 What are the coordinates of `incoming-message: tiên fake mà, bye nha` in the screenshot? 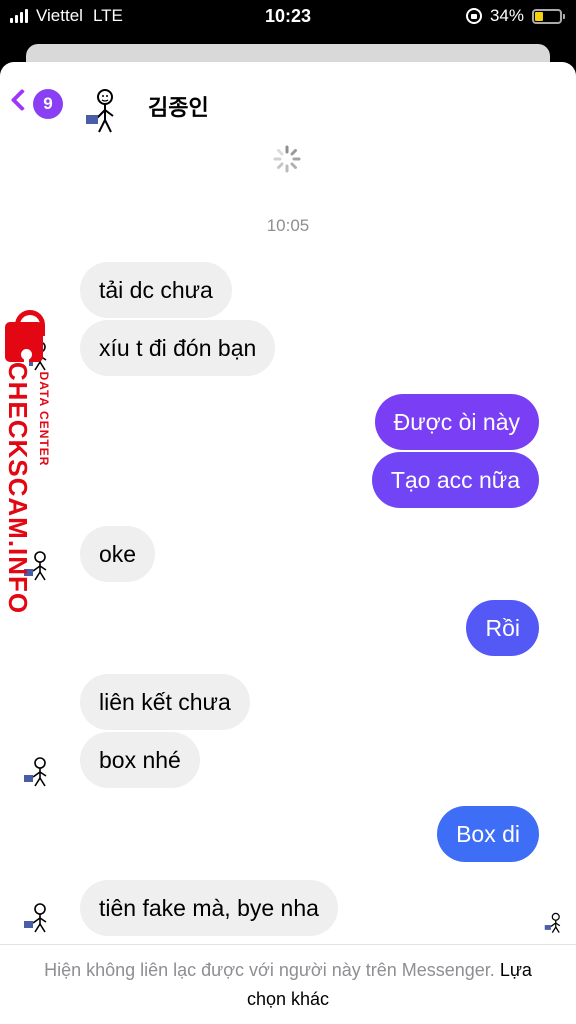 It's located at (209, 908).